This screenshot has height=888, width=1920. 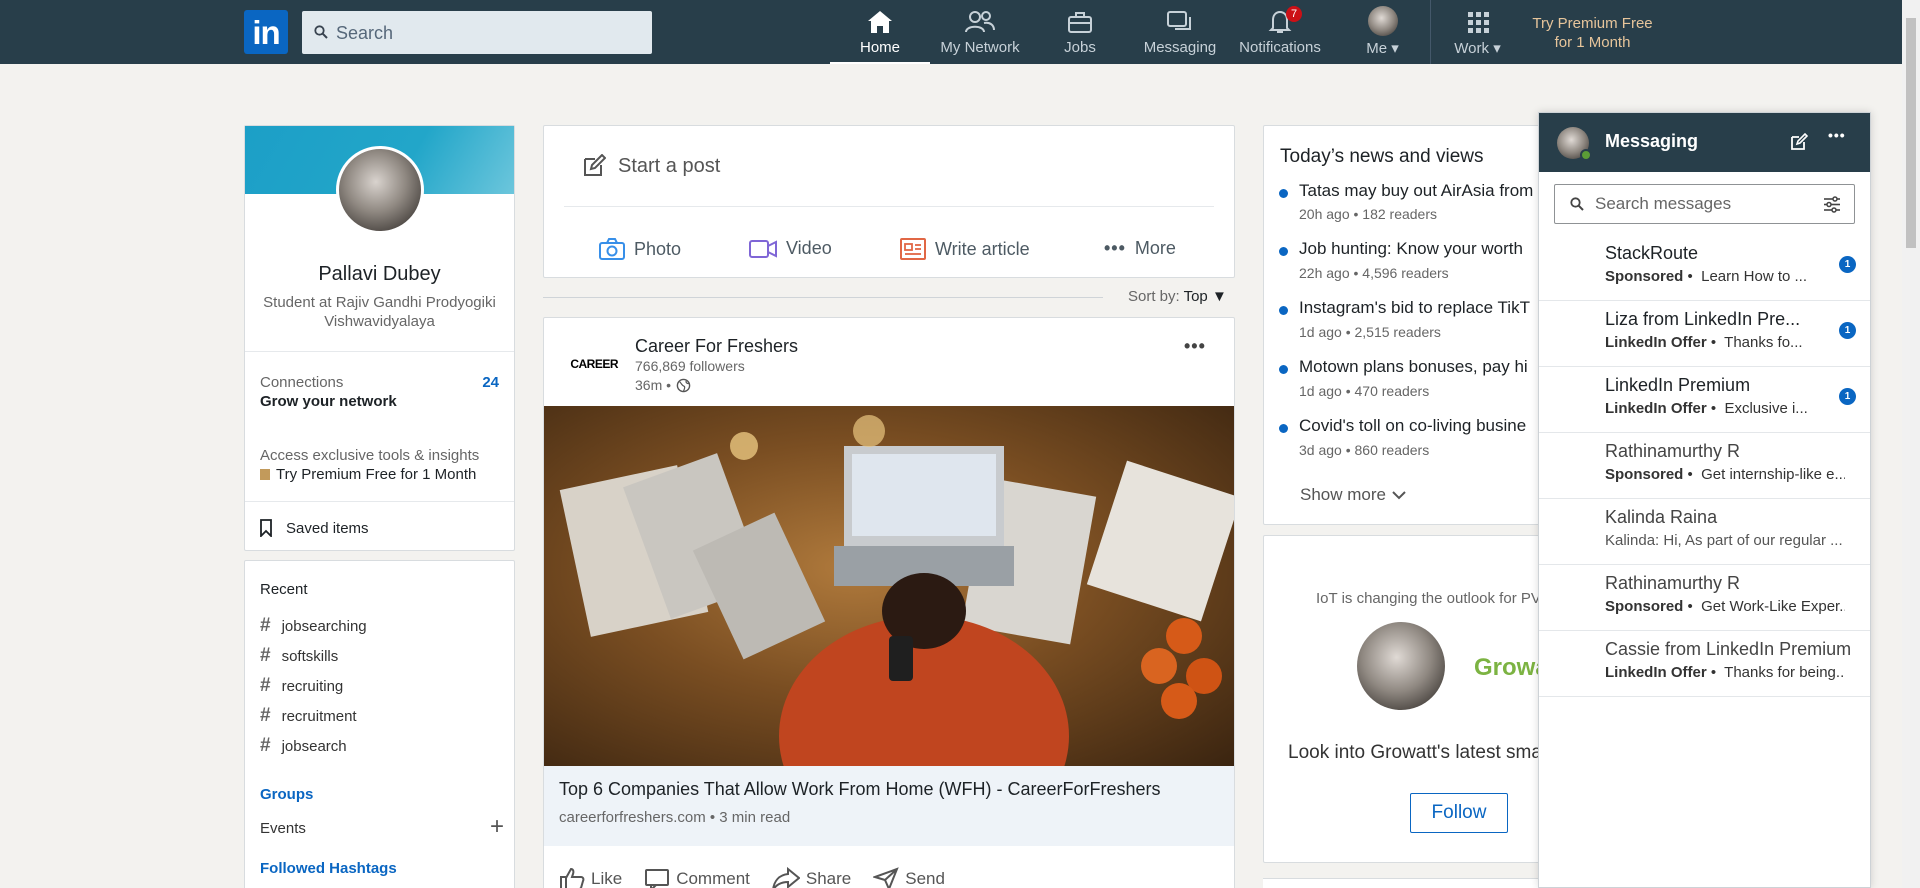 What do you see at coordinates (913, 249) in the screenshot?
I see `article-icon` at bounding box center [913, 249].